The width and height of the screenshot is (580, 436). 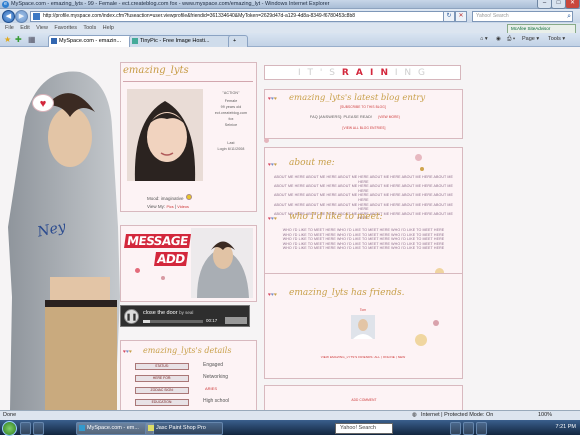 What do you see at coordinates (36, 16) in the screenshot?
I see `page-icon` at bounding box center [36, 16].